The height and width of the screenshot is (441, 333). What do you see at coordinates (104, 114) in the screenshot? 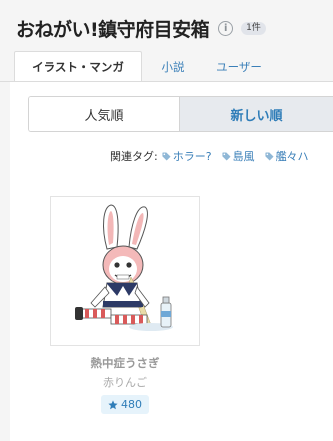
I see `sort-popular-button: 人気順` at bounding box center [104, 114].